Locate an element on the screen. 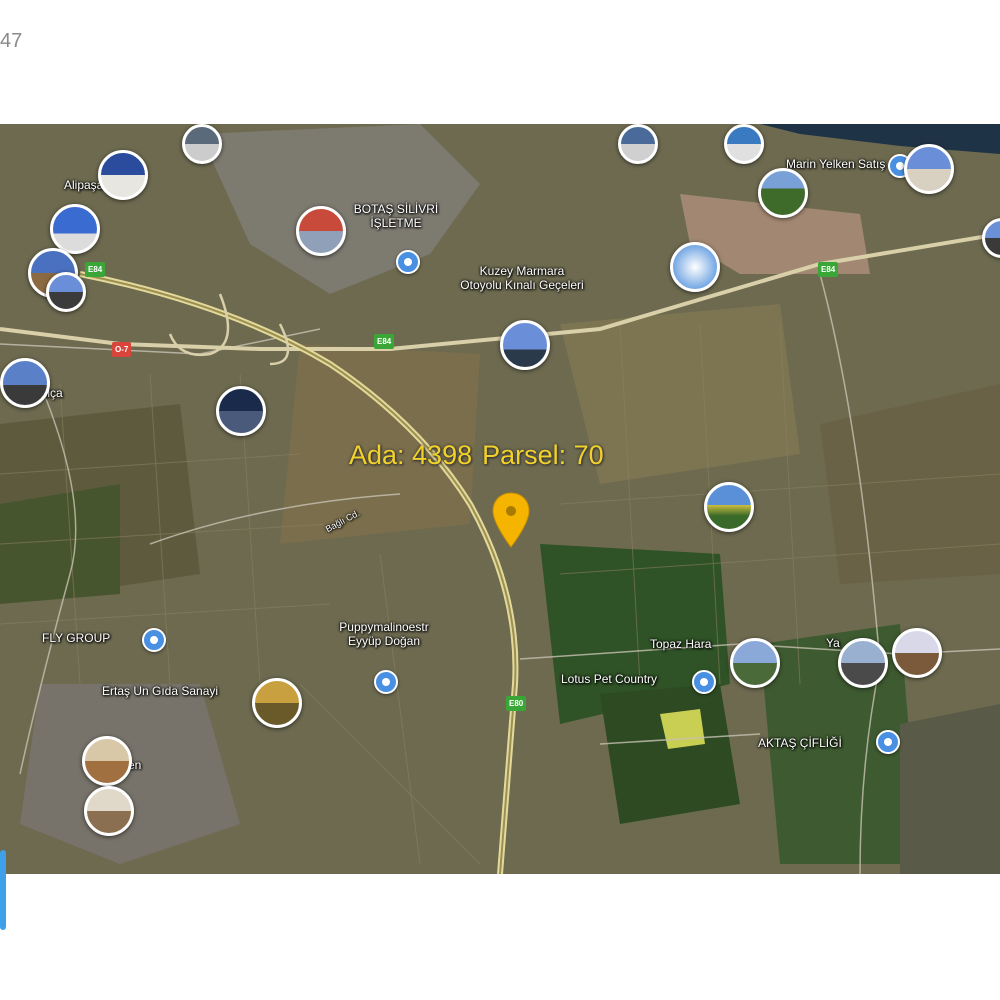  parcel-label: Ada: 4398 Parsel: 70 is located at coordinates (481, 455).